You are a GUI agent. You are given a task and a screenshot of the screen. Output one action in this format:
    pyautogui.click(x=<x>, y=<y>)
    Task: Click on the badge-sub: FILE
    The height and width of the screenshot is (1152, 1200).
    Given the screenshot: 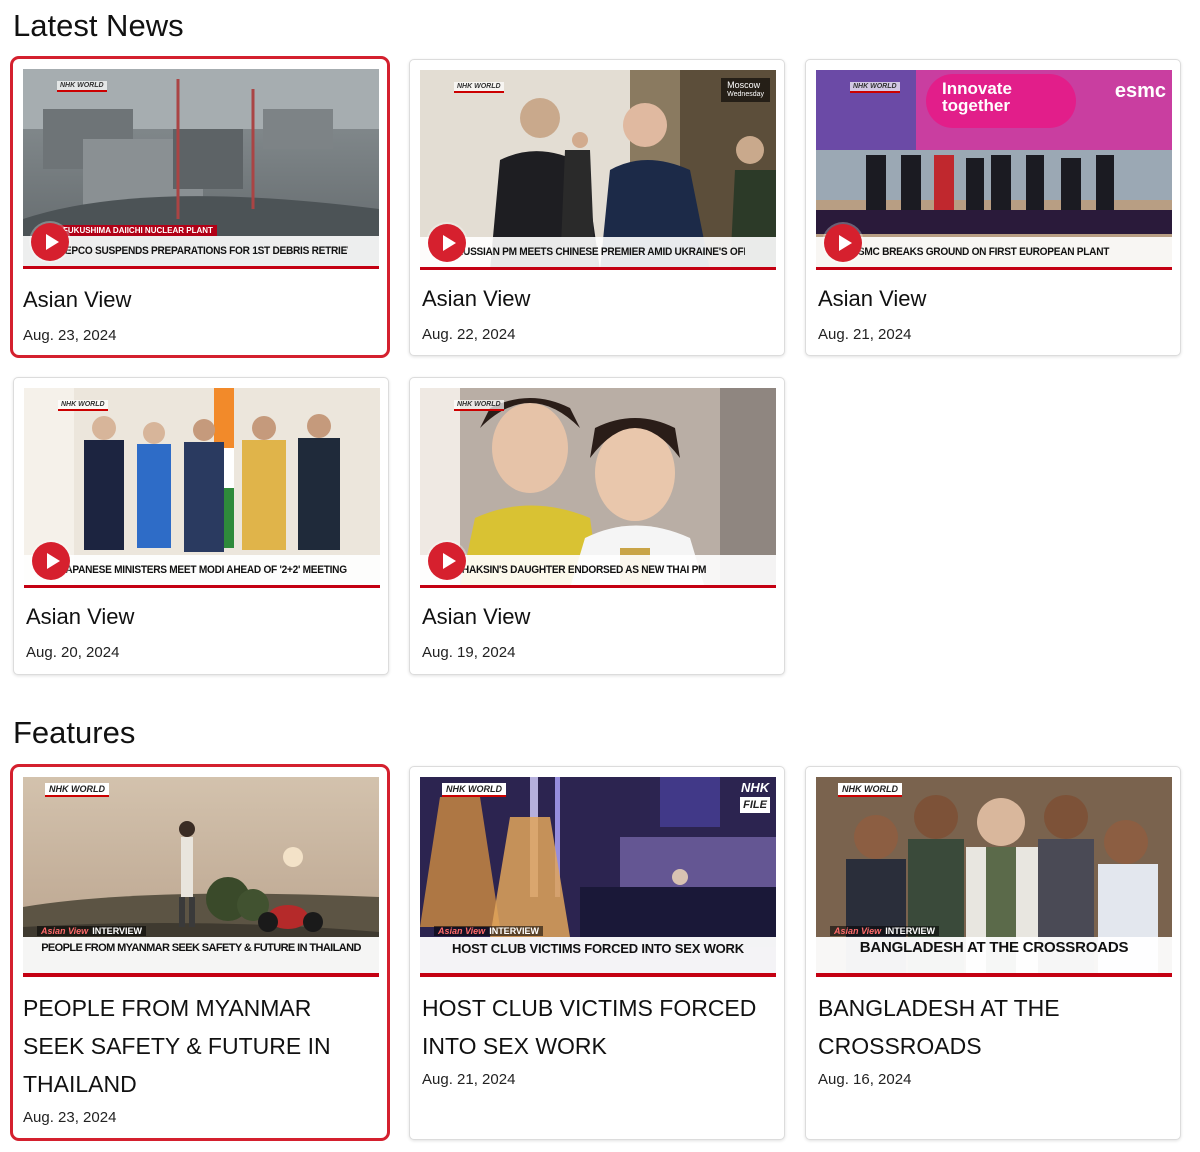 What is the action you would take?
    pyautogui.click(x=755, y=805)
    